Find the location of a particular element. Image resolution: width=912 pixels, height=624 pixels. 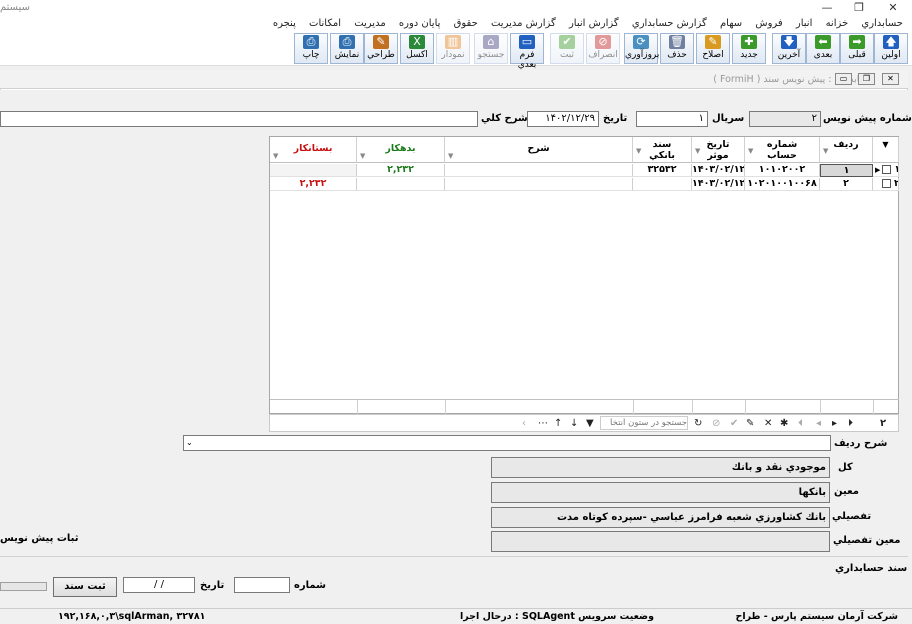

cell-debit: ۲,۲۳۲ is located at coordinates (401, 170).